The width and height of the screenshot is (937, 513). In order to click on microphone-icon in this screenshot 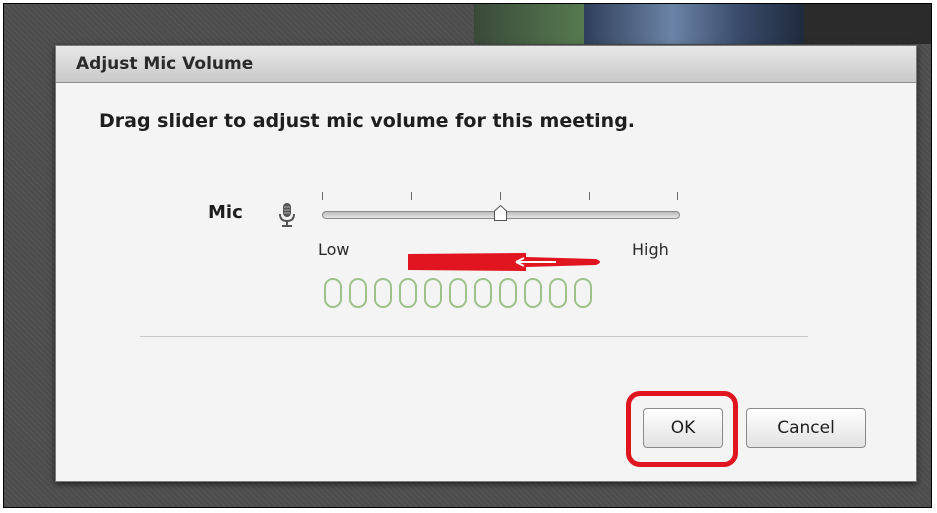, I will do `click(287, 215)`.